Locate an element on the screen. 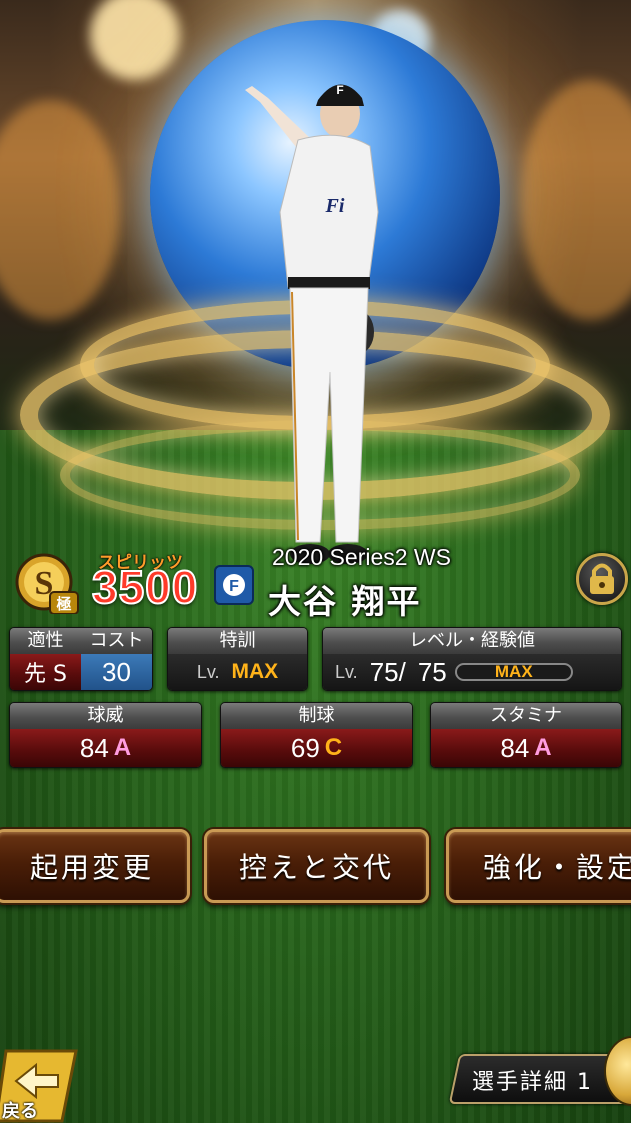 This screenshot has width=631, height=1123. stat-stamina-panel: スタミナ 84 A is located at coordinates (526, 735).